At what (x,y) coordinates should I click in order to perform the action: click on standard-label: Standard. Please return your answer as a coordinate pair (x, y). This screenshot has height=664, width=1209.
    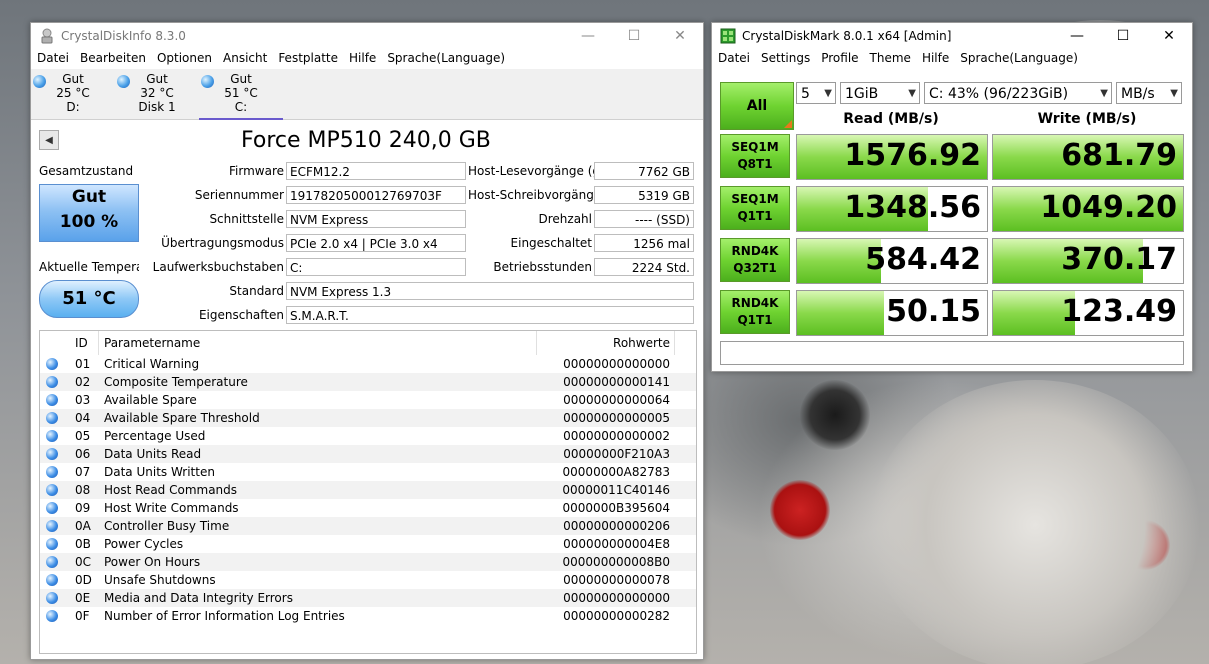
    Looking at the image, I should click on (256, 291).